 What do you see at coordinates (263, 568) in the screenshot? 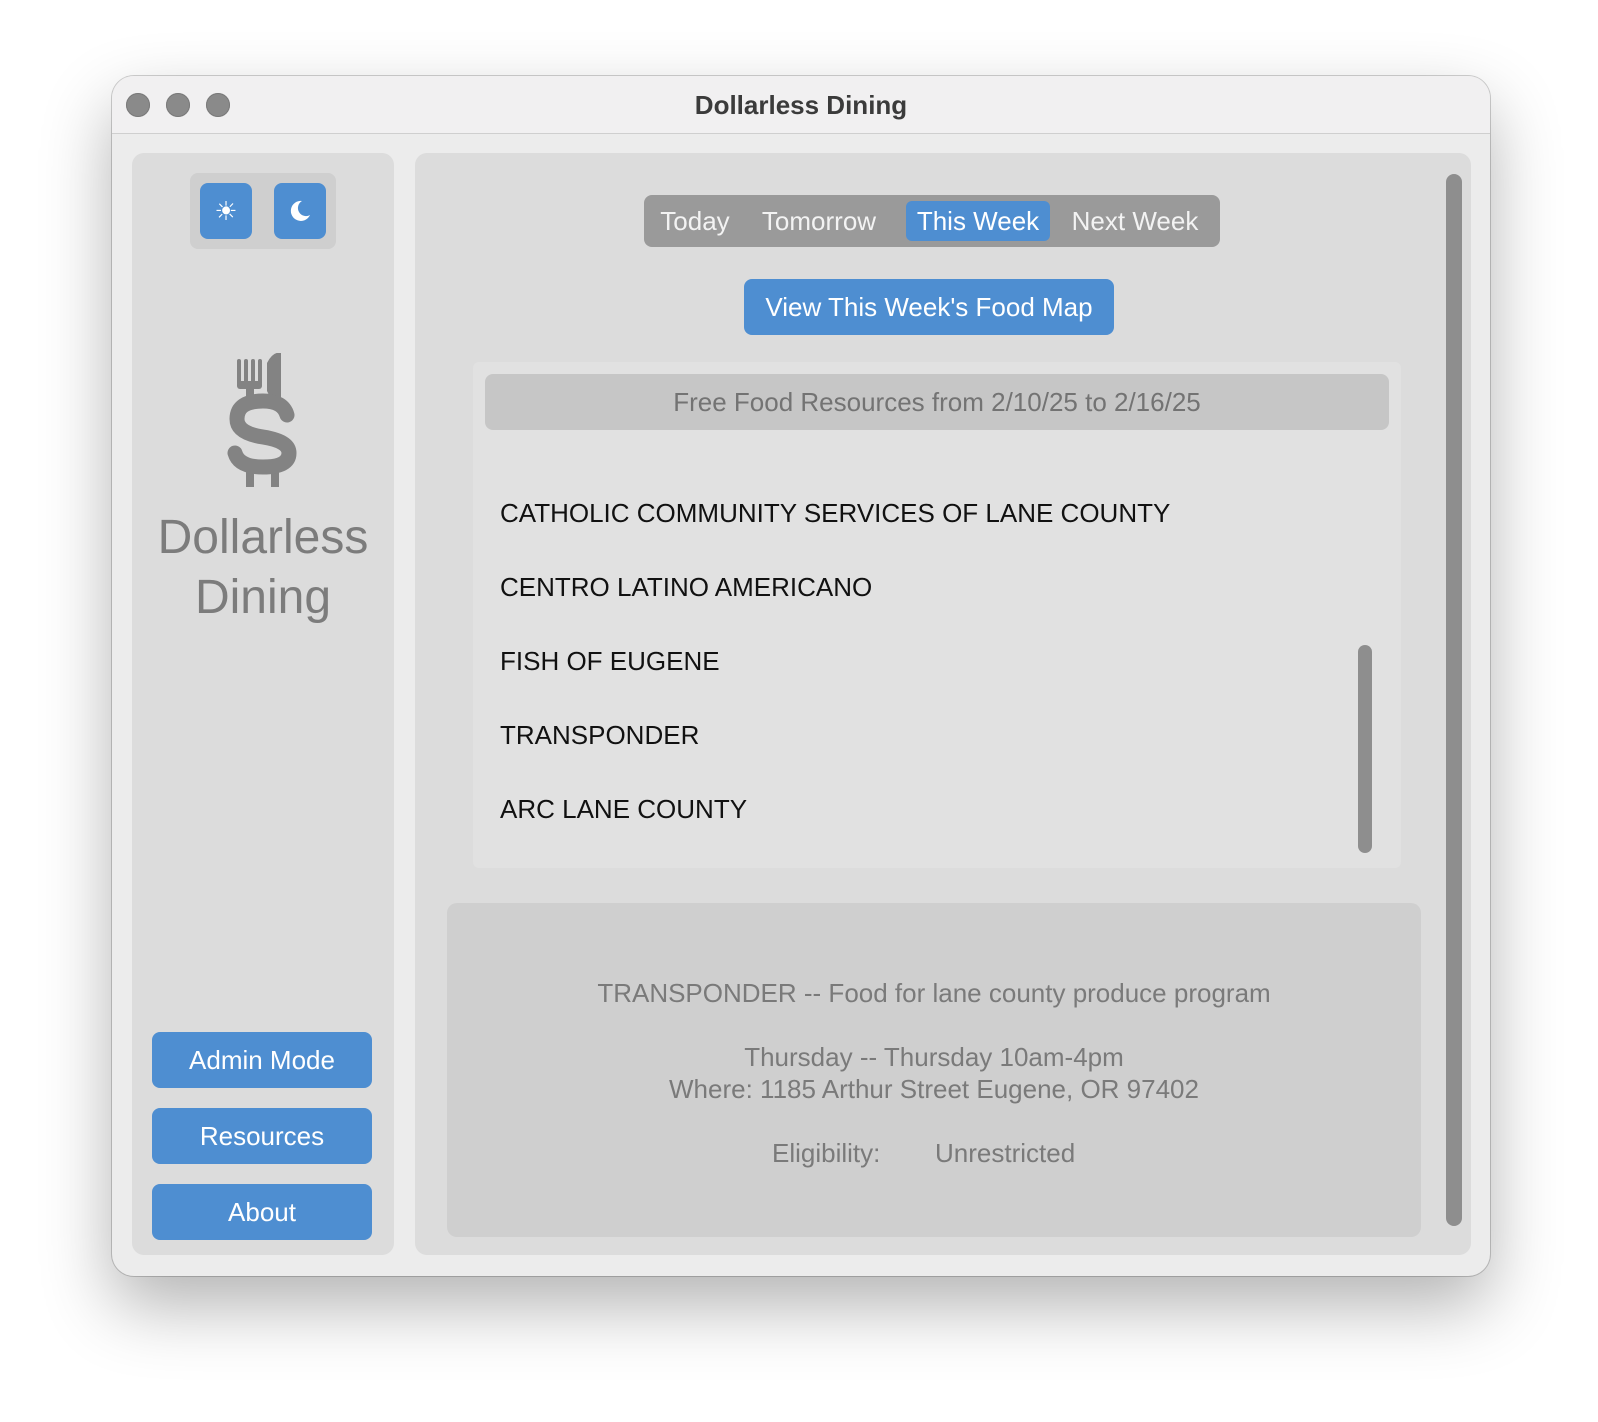
I see `app-name: Dollarless Dining` at bounding box center [263, 568].